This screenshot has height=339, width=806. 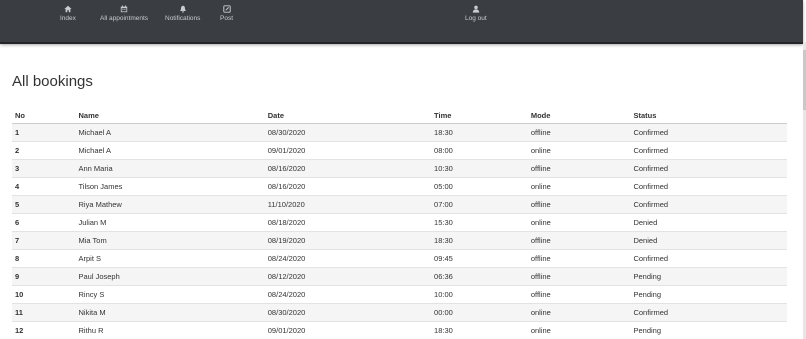 I want to click on cell-date: 08/18/2020, so click(x=348, y=222).